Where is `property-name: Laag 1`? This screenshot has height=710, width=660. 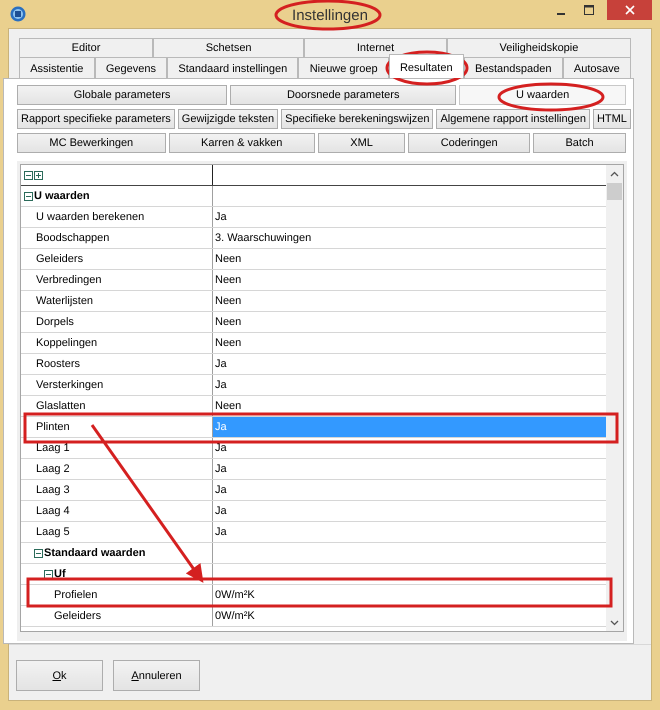 property-name: Laag 1 is located at coordinates (47, 448).